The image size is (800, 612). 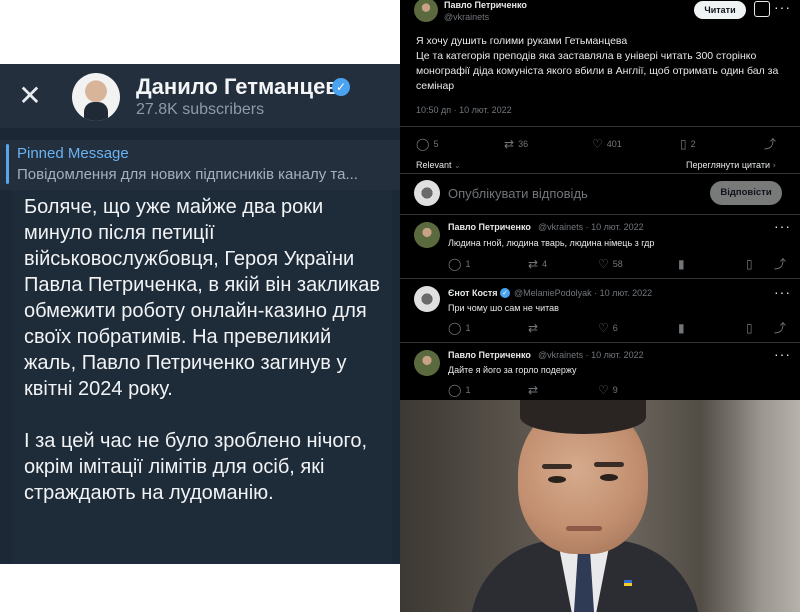 I want to click on reply-compose-input: Опублікувати відповідь, so click(x=518, y=193).